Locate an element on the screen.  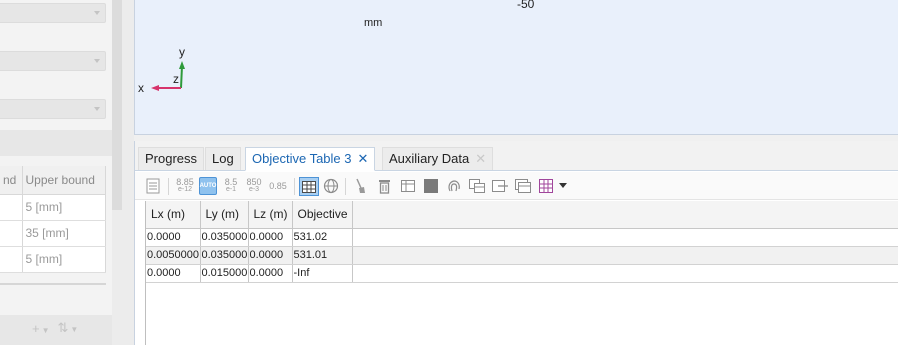
add-row-button: + ▼ is located at coordinates (41, 328).